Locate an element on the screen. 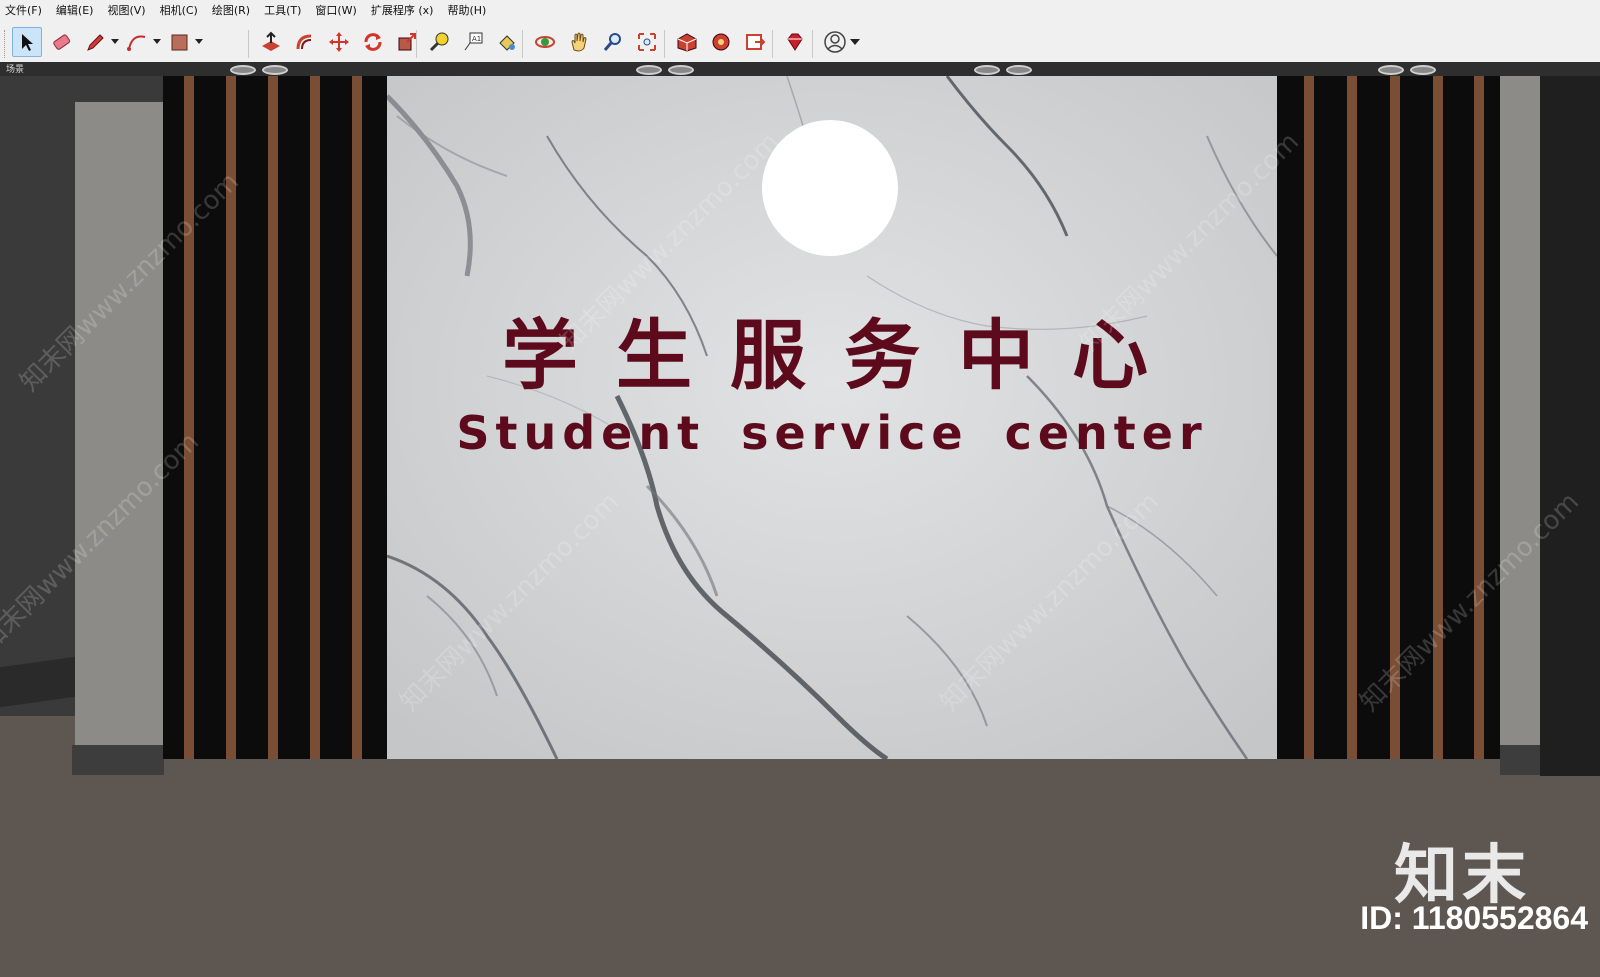 The height and width of the screenshot is (977, 1600). toolbar-group-ruby is located at coordinates (795, 42).